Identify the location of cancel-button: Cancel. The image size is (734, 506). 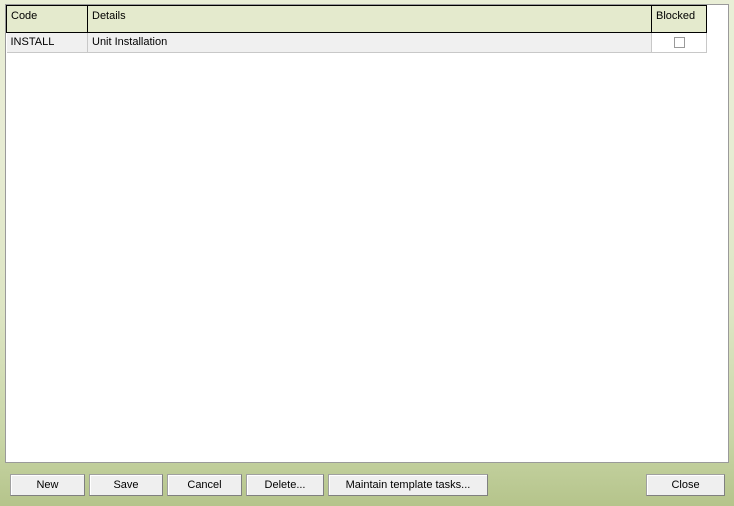
(204, 485).